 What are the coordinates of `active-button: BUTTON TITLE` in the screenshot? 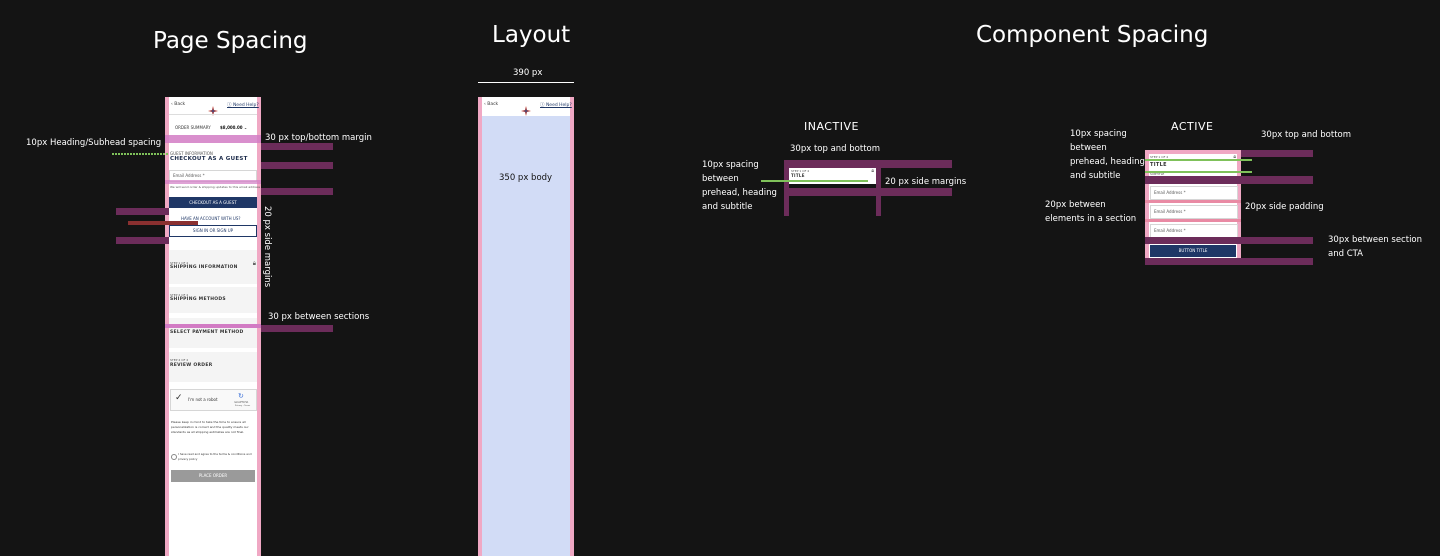 It's located at (1193, 251).